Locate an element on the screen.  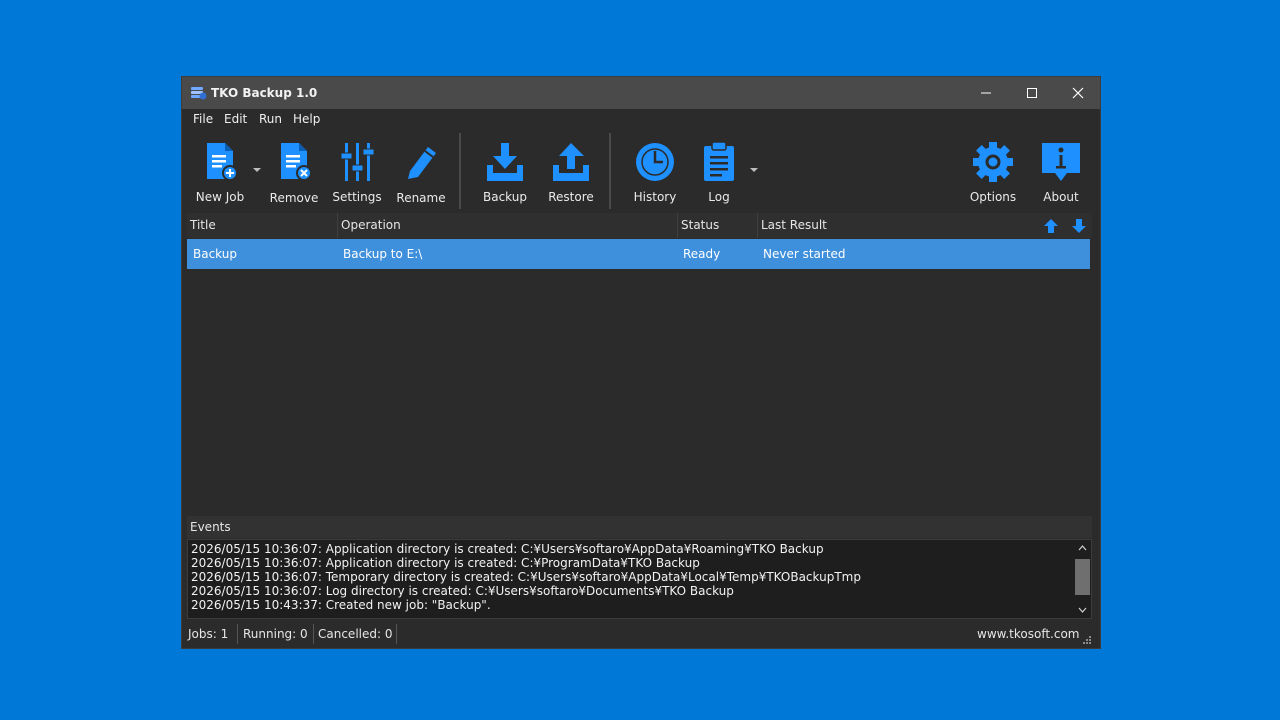
history-button: History is located at coordinates (655, 172).